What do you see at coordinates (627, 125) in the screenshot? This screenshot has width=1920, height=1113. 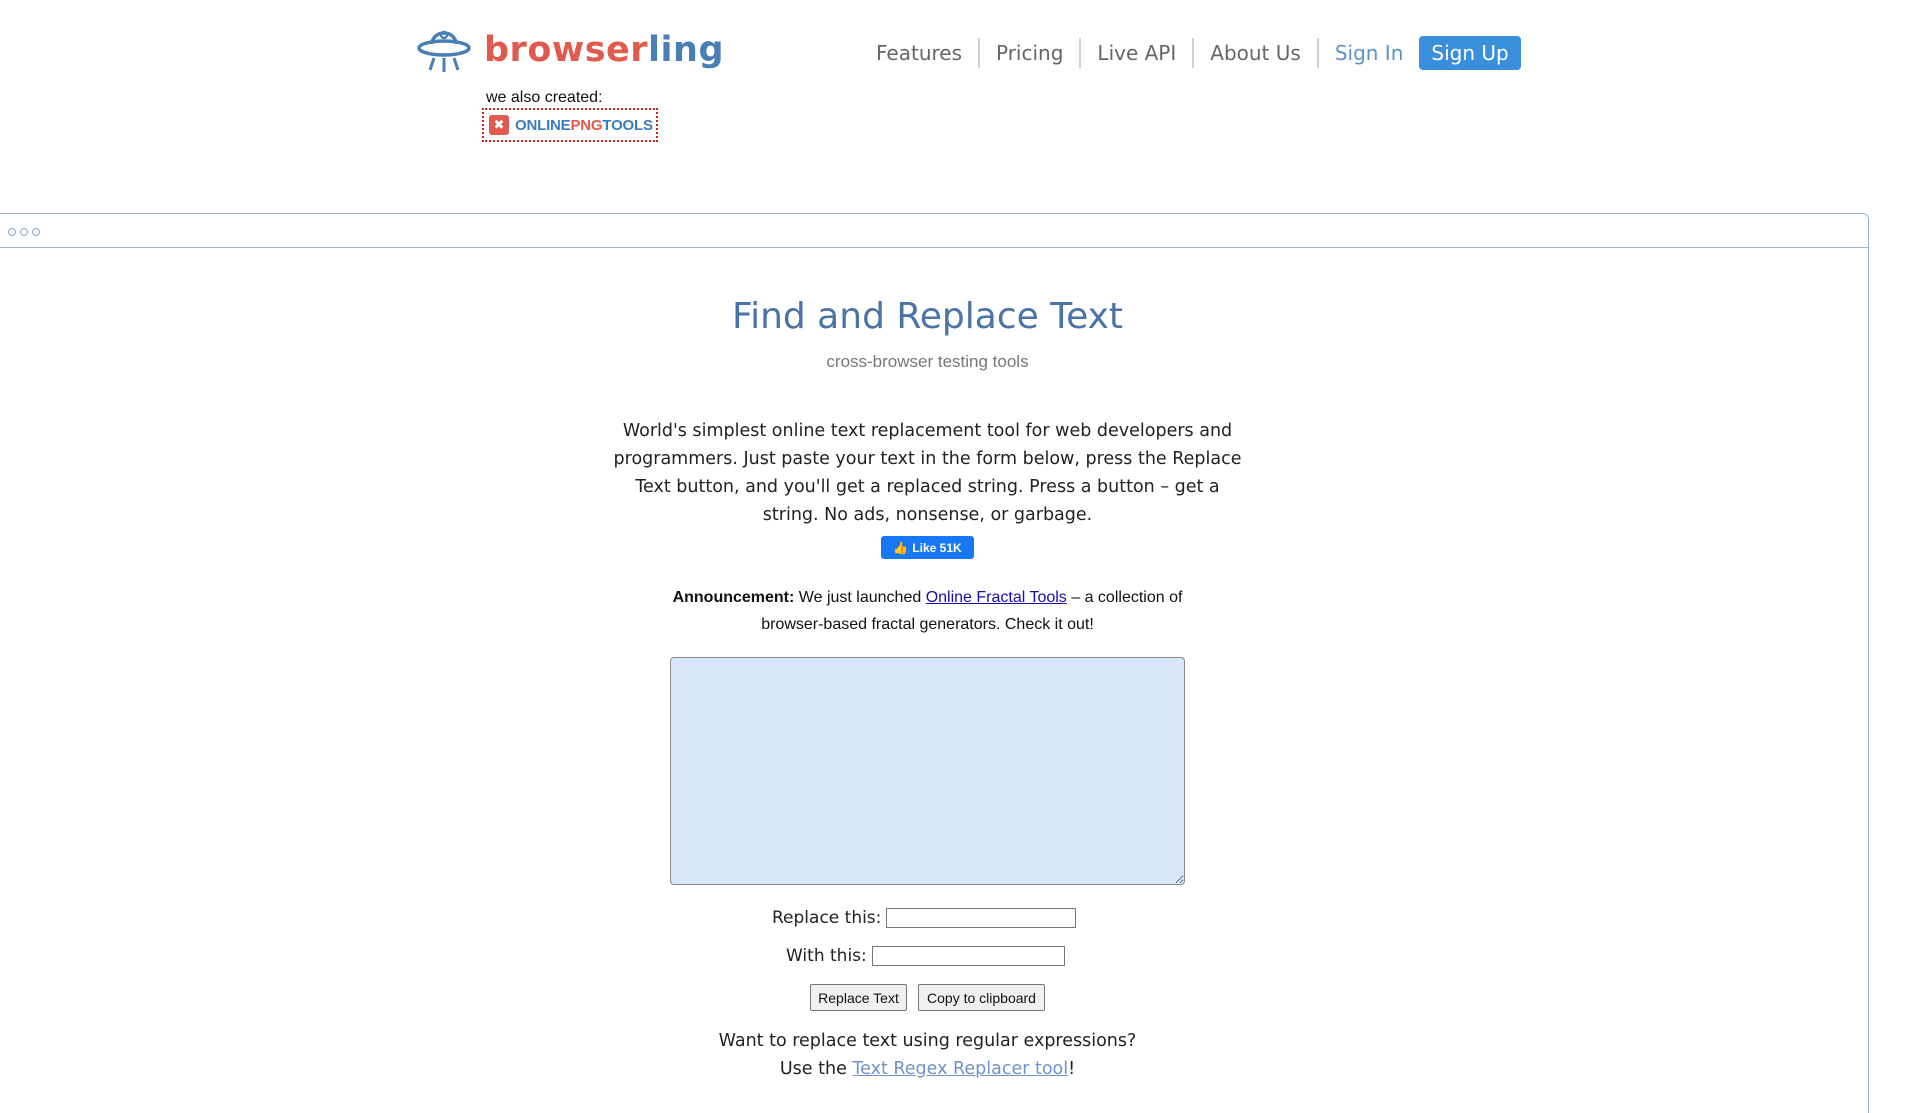 I see `png-tools-part3: TOOLS` at bounding box center [627, 125].